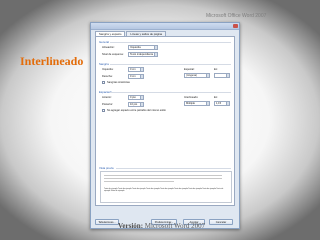 Image resolution: width=320 pixels, height=240 pixels. I want to click on posterior-value: 10 pto, so click(134, 104).